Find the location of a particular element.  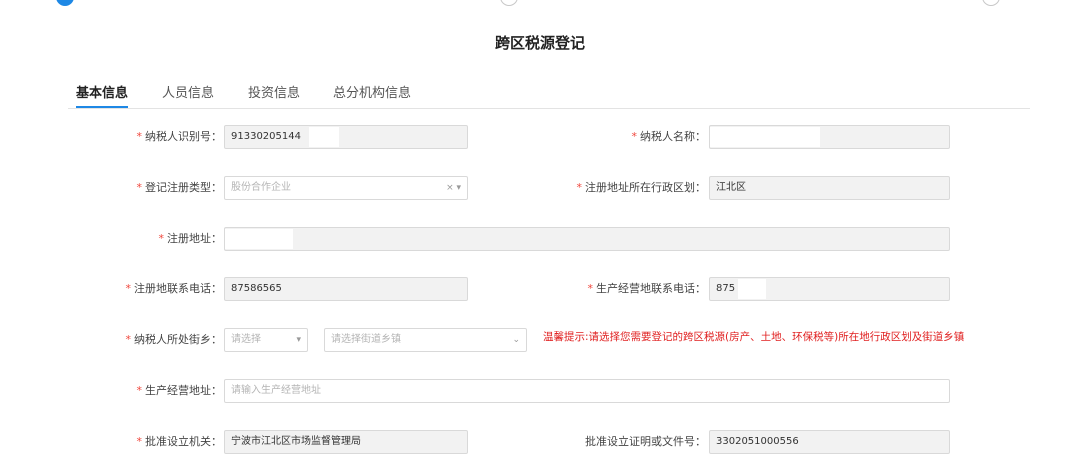

tab-investment-info: 投资信息 is located at coordinates (274, 94).